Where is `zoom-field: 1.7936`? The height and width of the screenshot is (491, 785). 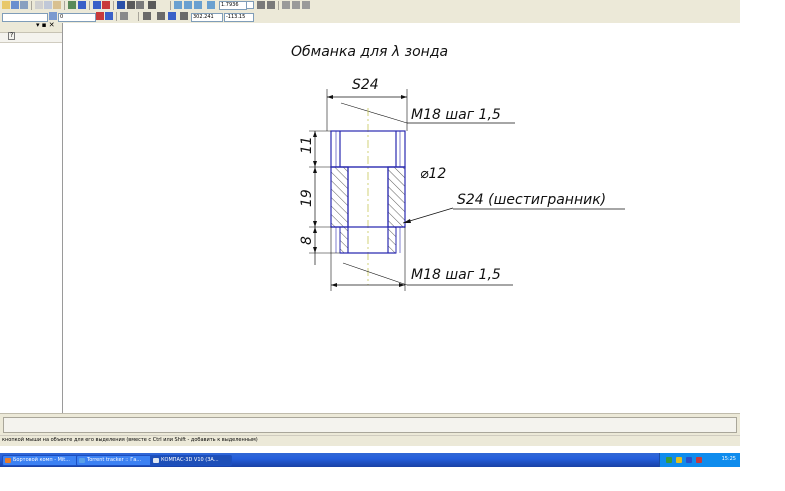
zoom-field: 1.7936 is located at coordinates (233, 5).